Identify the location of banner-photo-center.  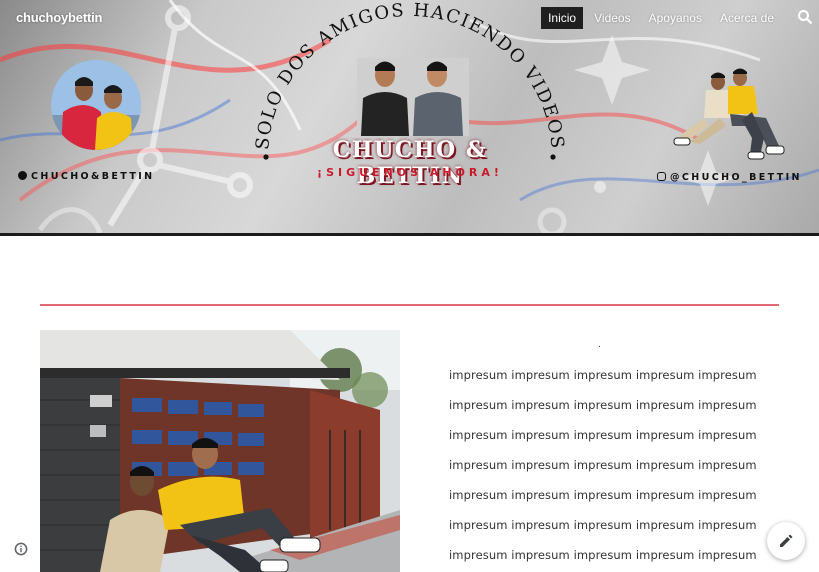
(413, 97).